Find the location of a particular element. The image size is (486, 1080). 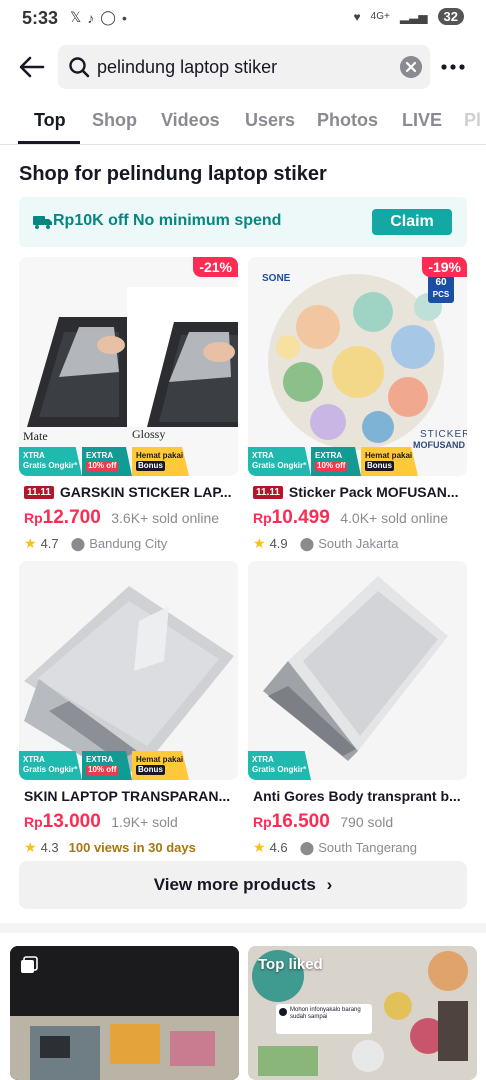

discount-badge: -21% is located at coordinates (215, 267).